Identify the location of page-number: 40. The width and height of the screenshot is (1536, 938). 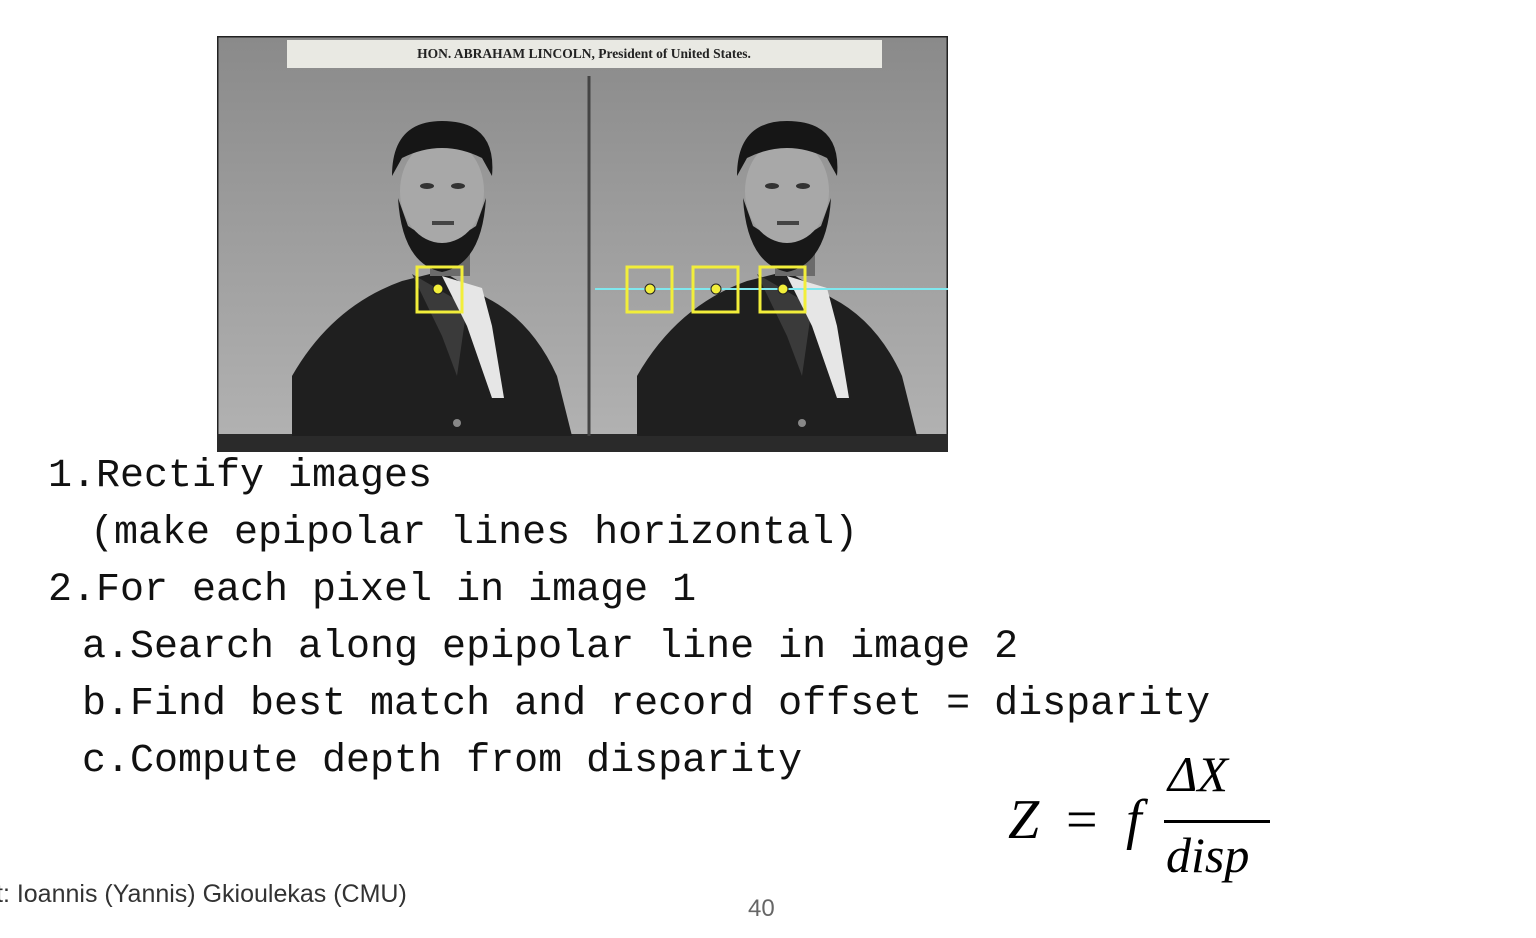
(761, 908).